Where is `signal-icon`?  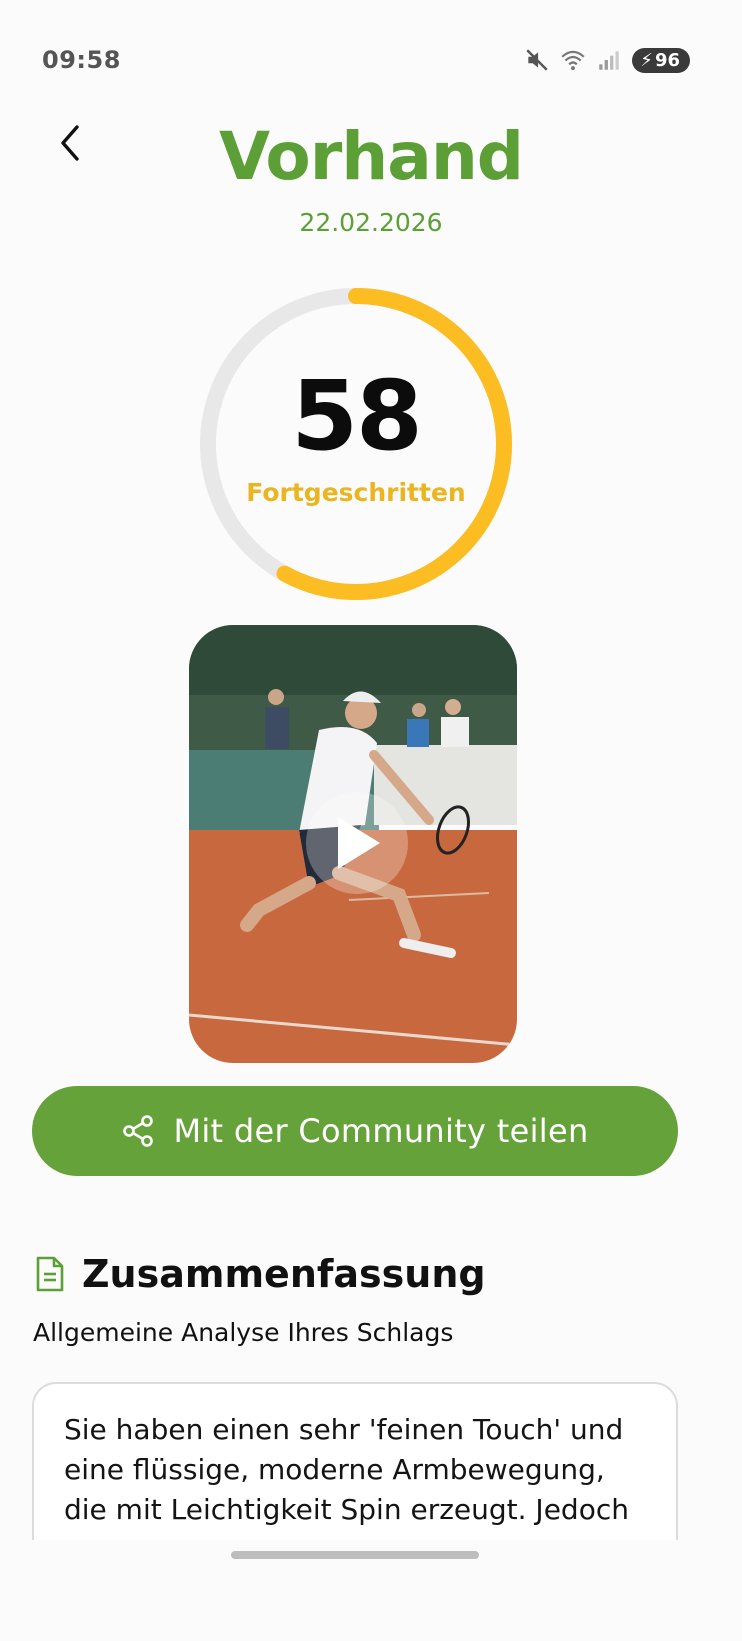 signal-icon is located at coordinates (609, 60).